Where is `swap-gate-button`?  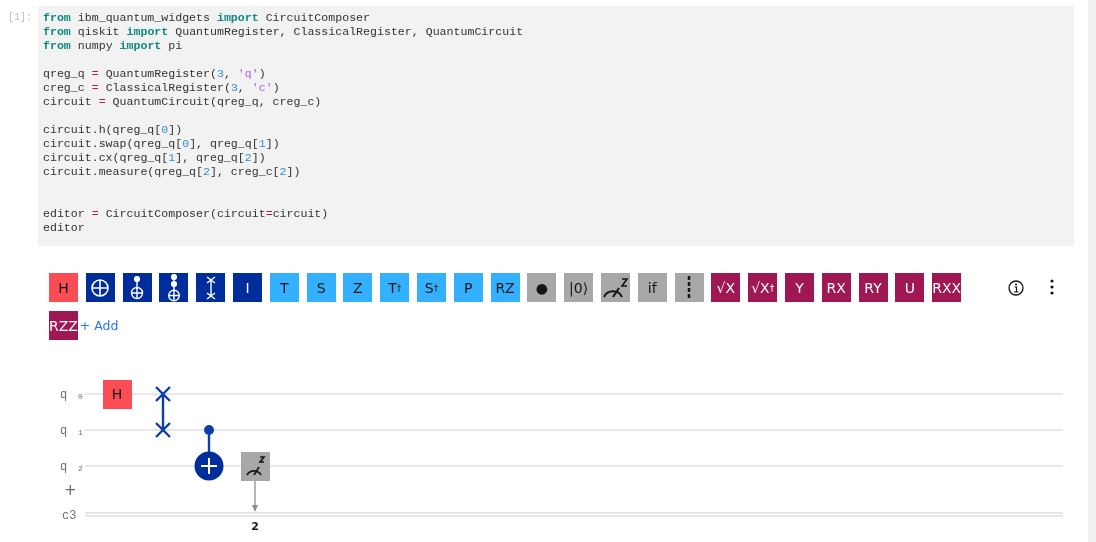
swap-gate-button is located at coordinates (211, 287).